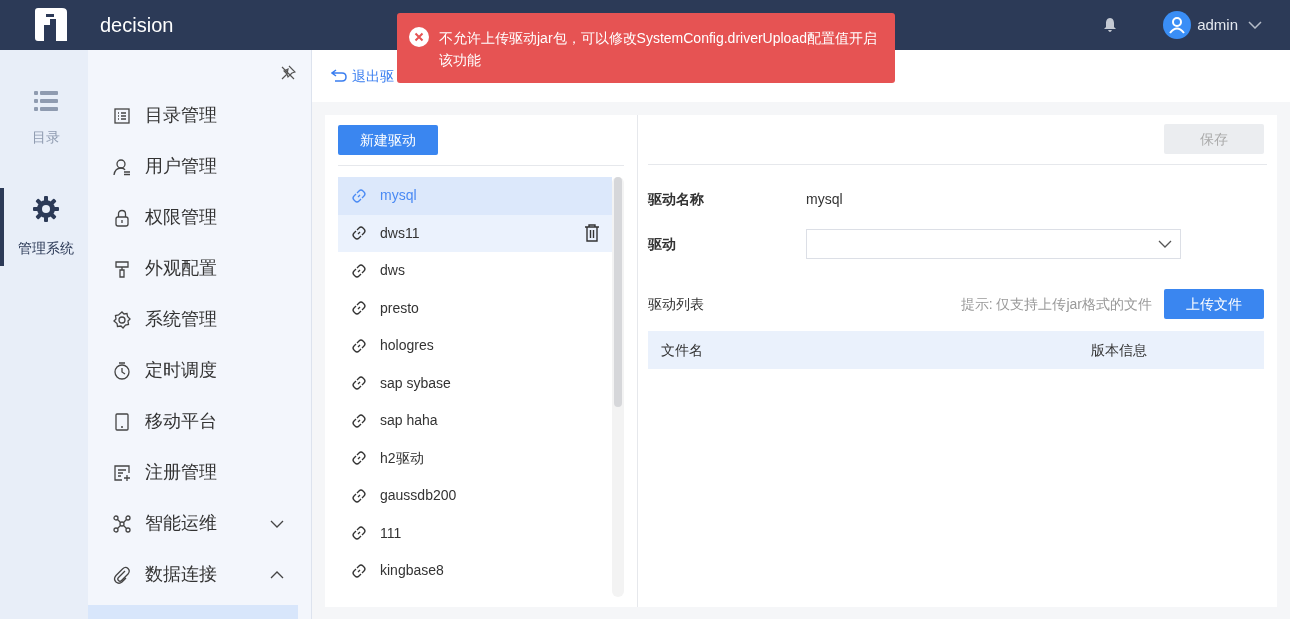 The height and width of the screenshot is (619, 1290). What do you see at coordinates (199, 166) in the screenshot?
I see `menu-item: 用户管理` at bounding box center [199, 166].